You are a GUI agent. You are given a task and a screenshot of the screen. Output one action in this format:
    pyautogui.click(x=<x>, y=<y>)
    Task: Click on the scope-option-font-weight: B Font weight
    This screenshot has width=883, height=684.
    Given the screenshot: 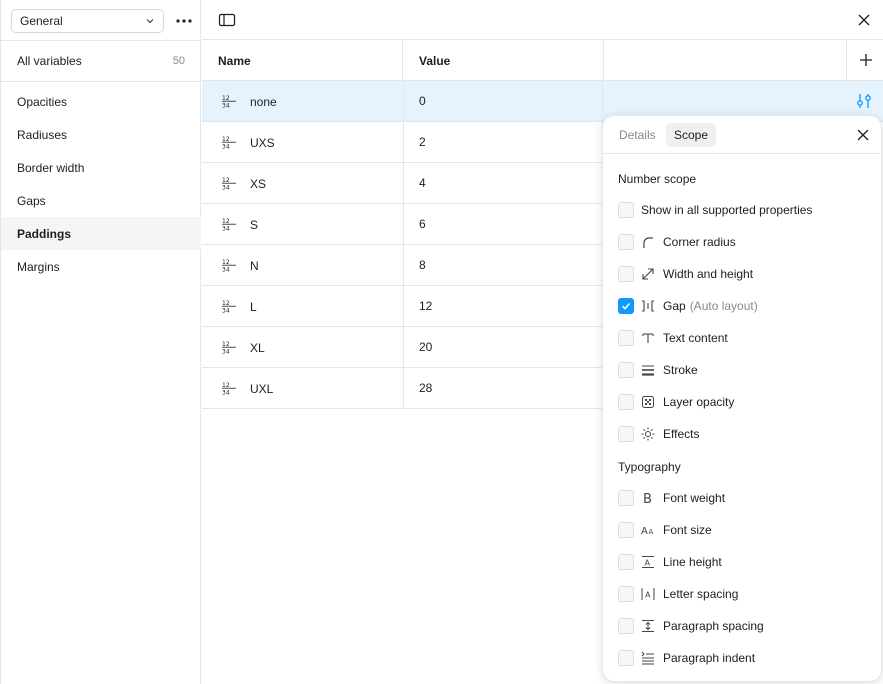 What is the action you would take?
    pyautogui.click(x=745, y=498)
    